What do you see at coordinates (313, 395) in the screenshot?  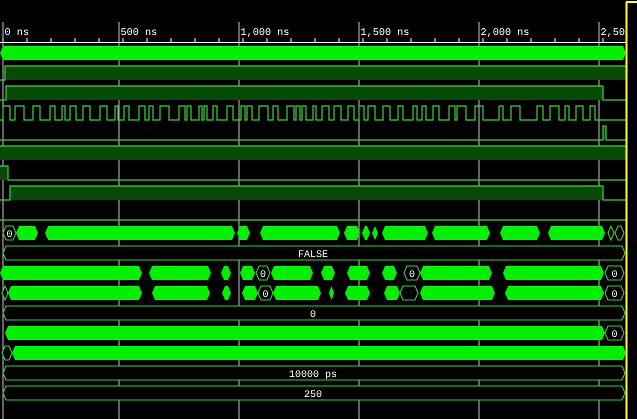 I see `bus-value: 250` at bounding box center [313, 395].